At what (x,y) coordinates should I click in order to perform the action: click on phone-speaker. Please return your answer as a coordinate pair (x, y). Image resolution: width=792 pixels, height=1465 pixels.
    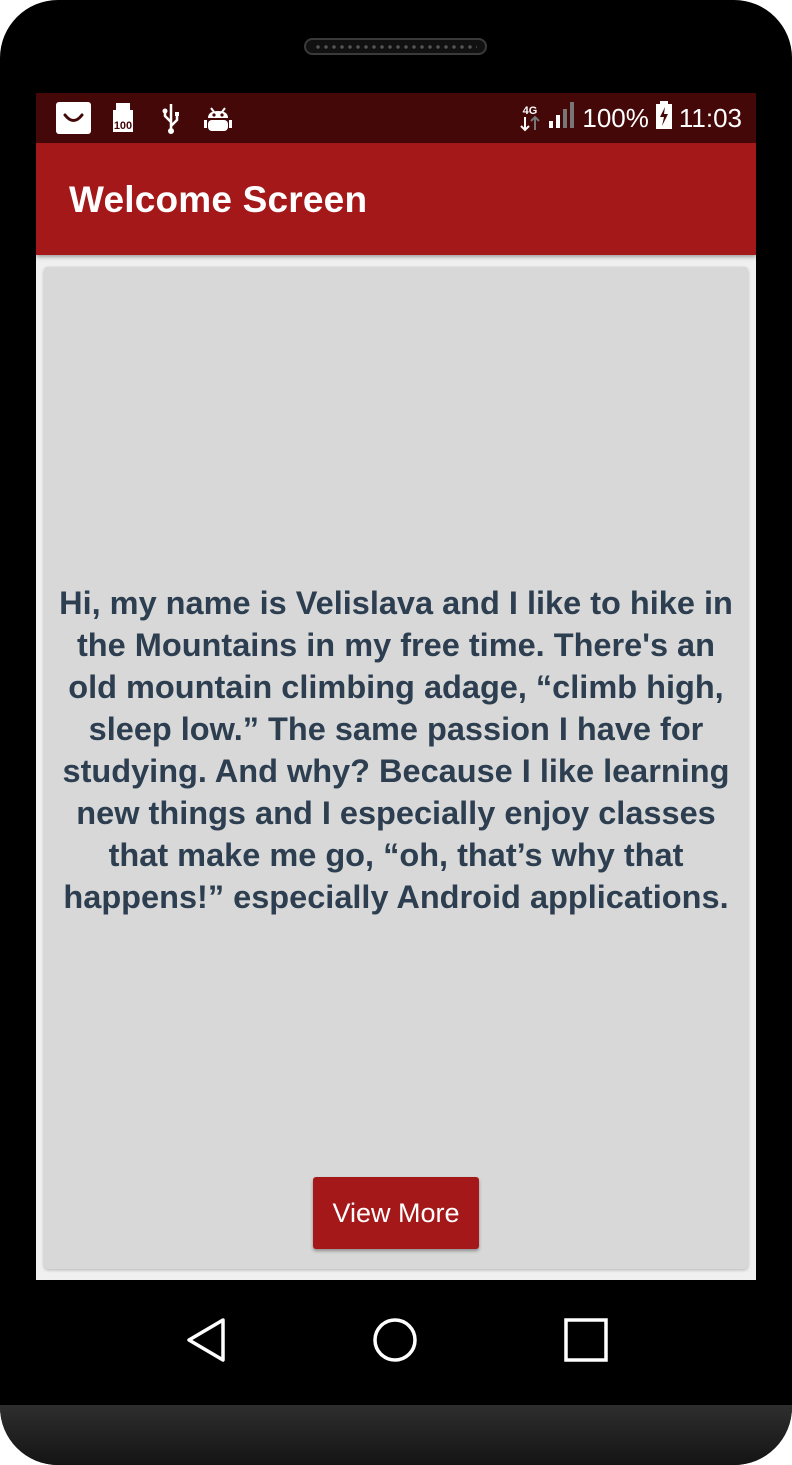
    Looking at the image, I should click on (395, 46).